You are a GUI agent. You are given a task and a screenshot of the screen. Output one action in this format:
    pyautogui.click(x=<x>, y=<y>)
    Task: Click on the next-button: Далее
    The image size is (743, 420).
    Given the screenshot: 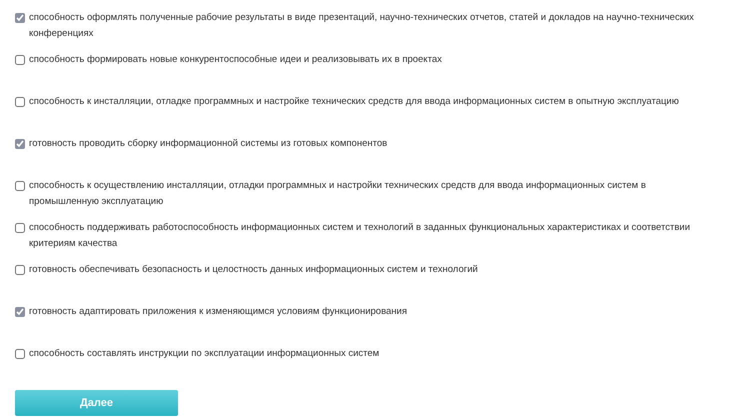 What is the action you would take?
    pyautogui.click(x=96, y=403)
    